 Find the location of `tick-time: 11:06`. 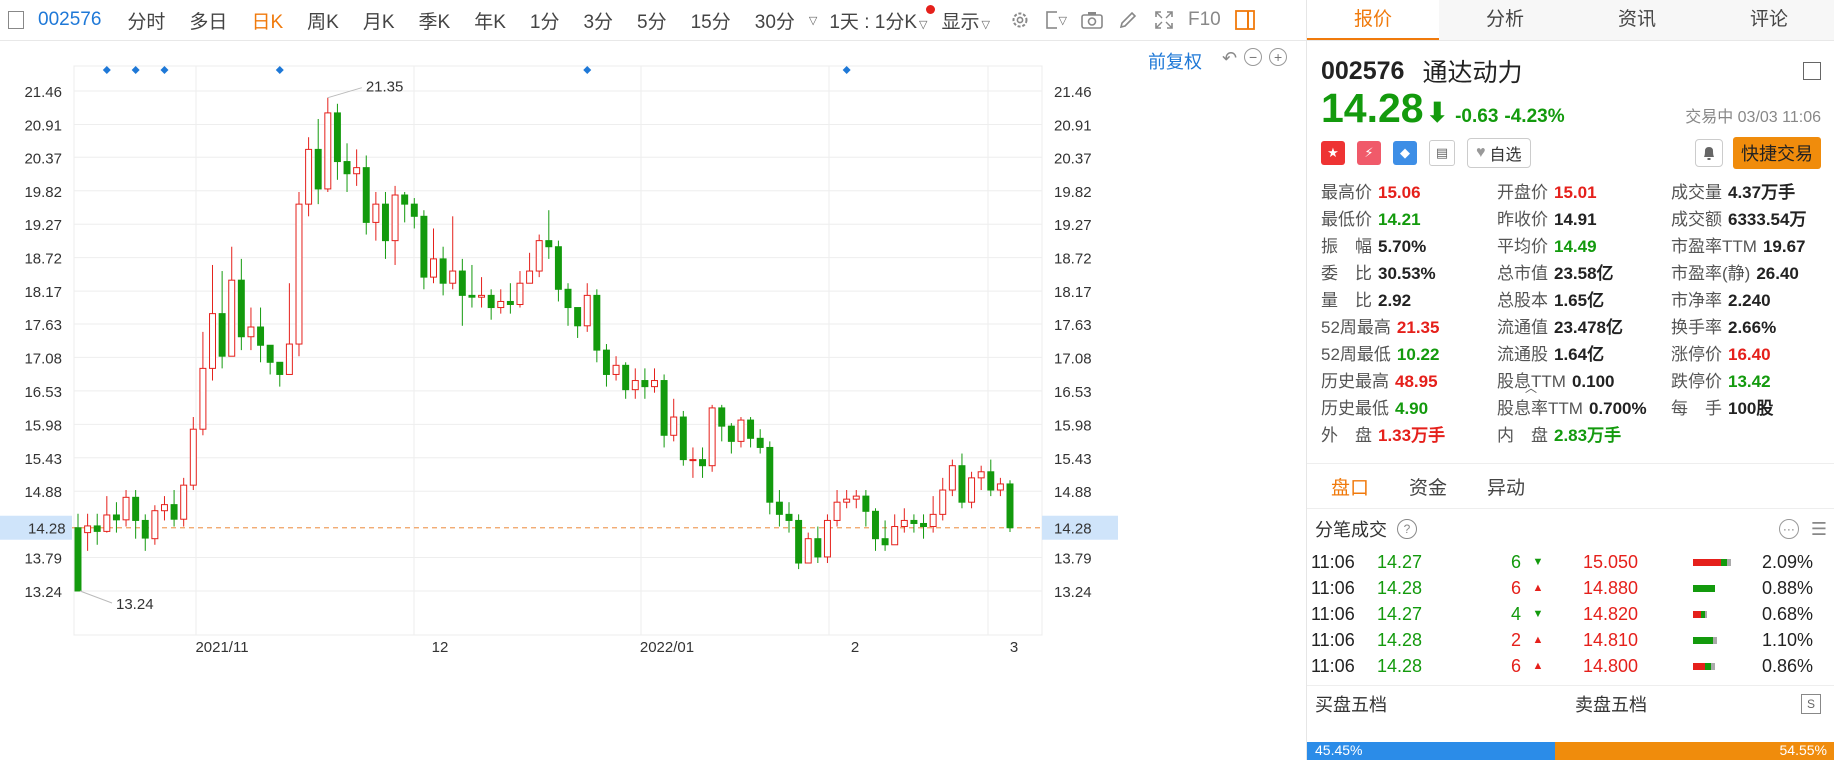

tick-time: 11:06 is located at coordinates (1333, 665).